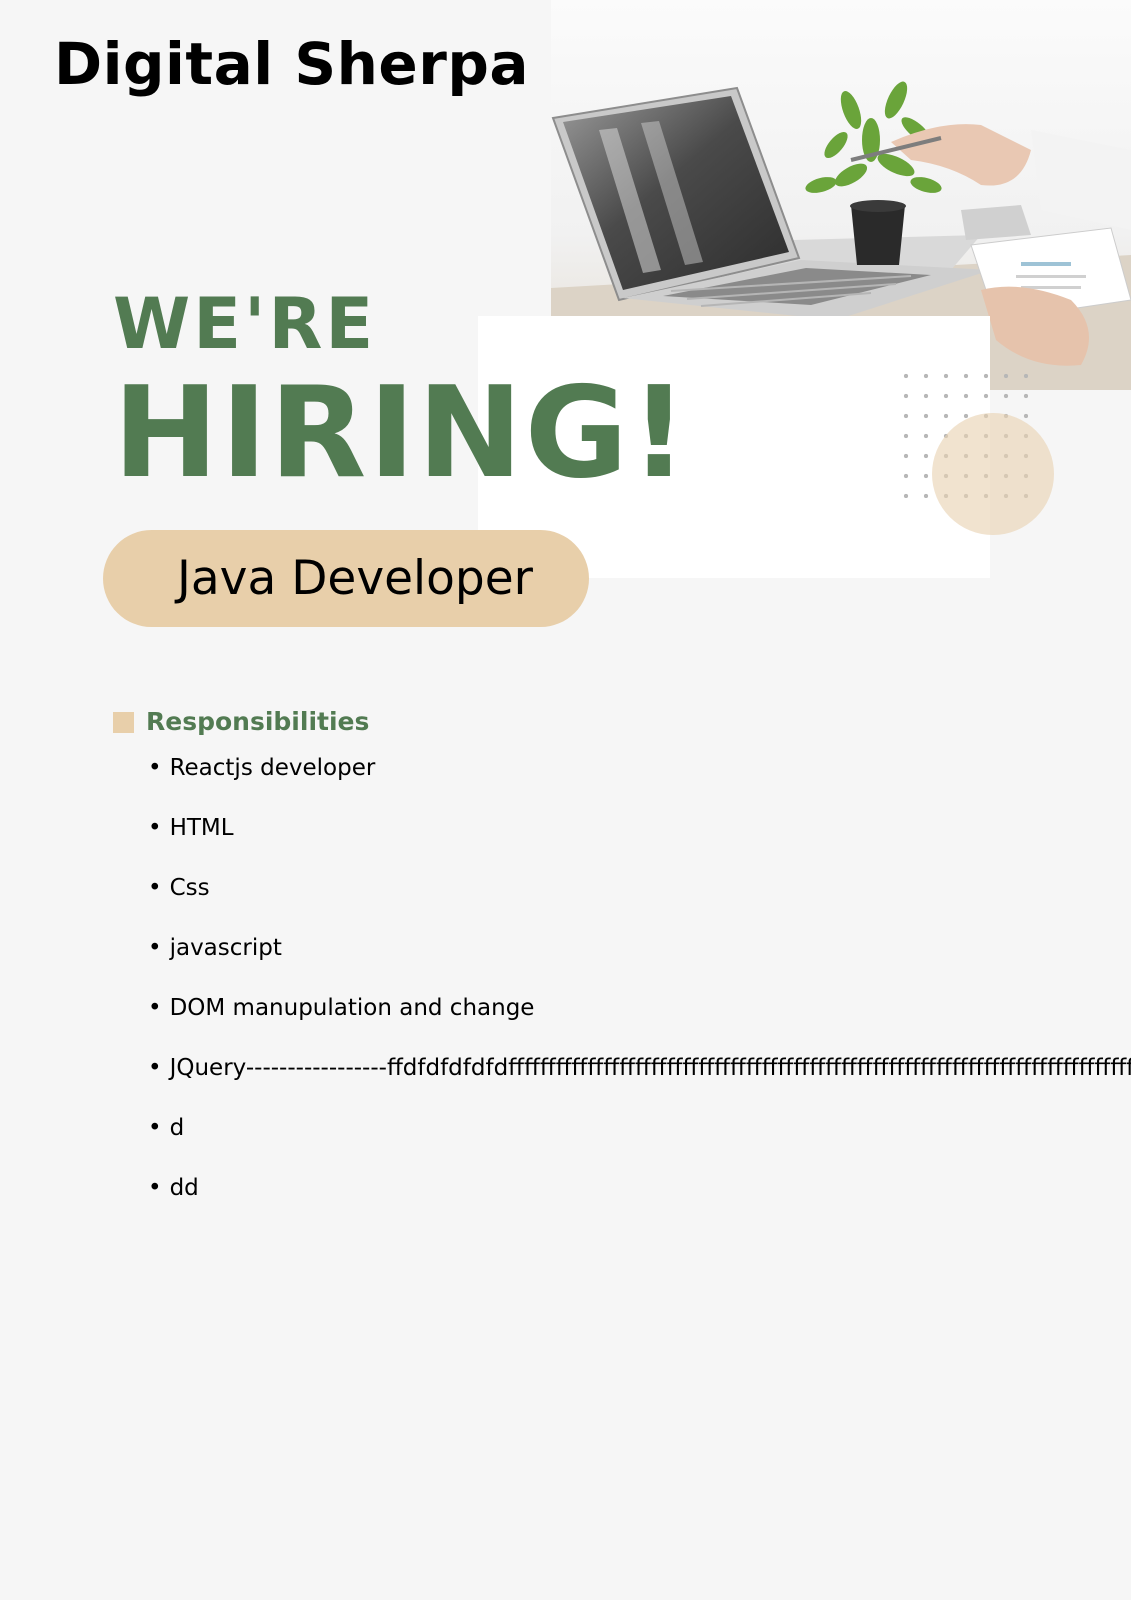 Image resolution: width=1131 pixels, height=1600 pixels. I want to click on list-item: • Css, so click(639, 905).